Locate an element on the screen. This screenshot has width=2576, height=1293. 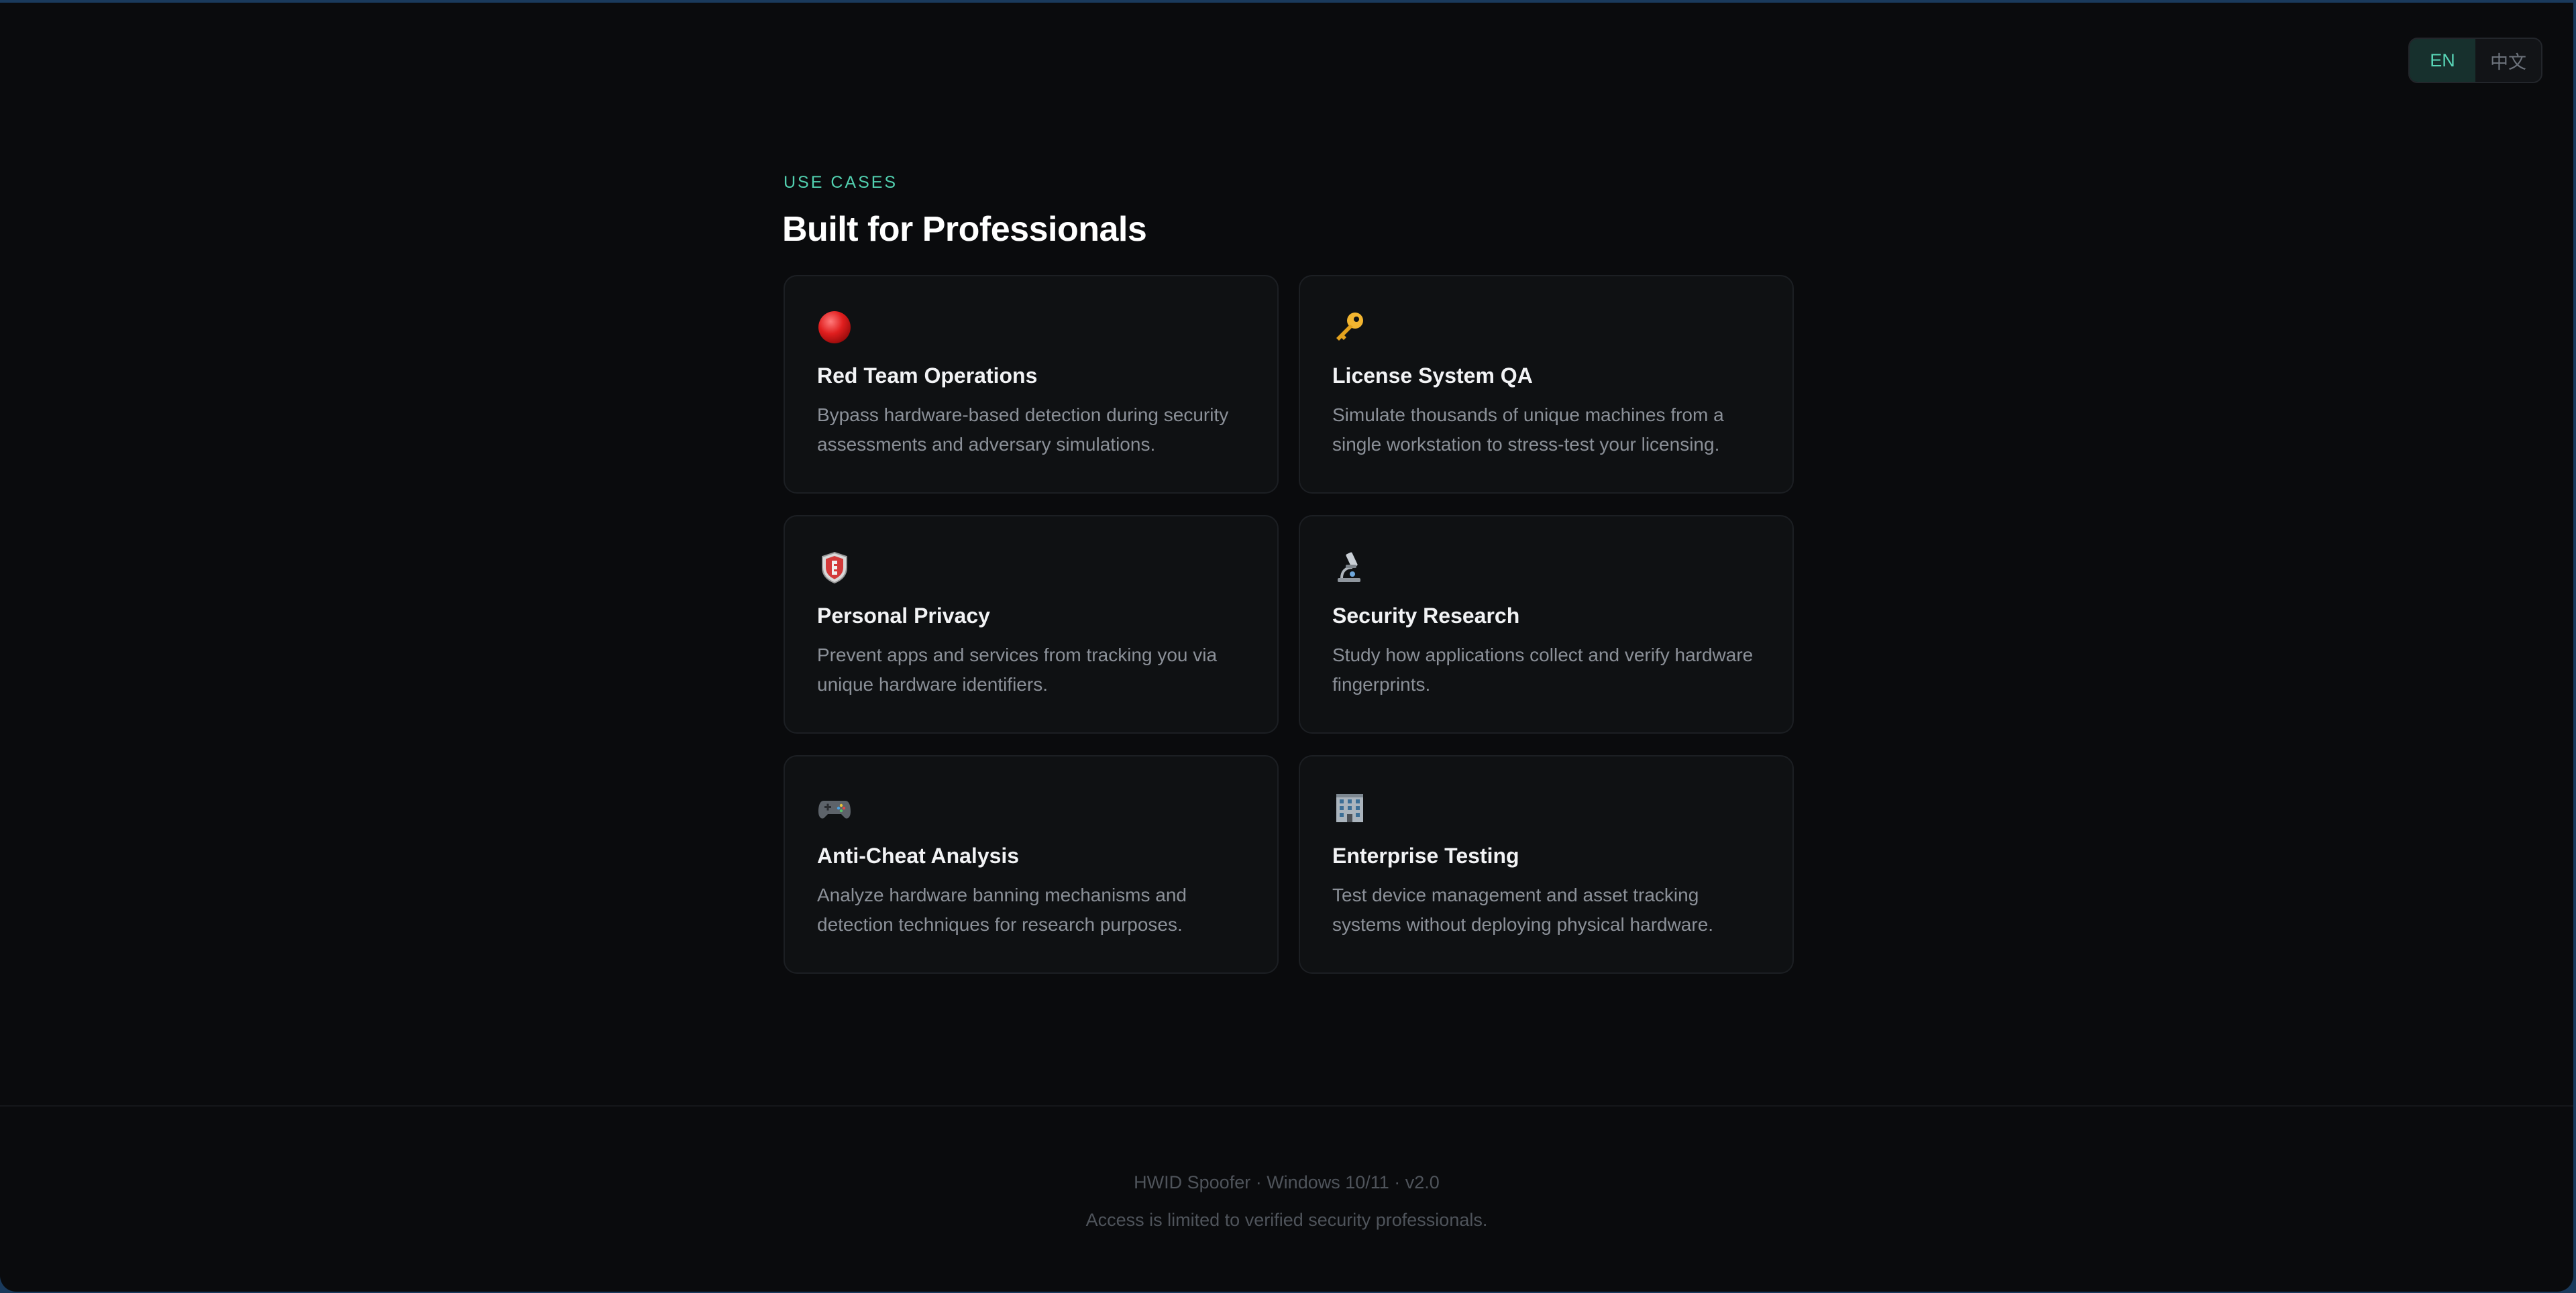
shield-icon is located at coordinates (834, 567).